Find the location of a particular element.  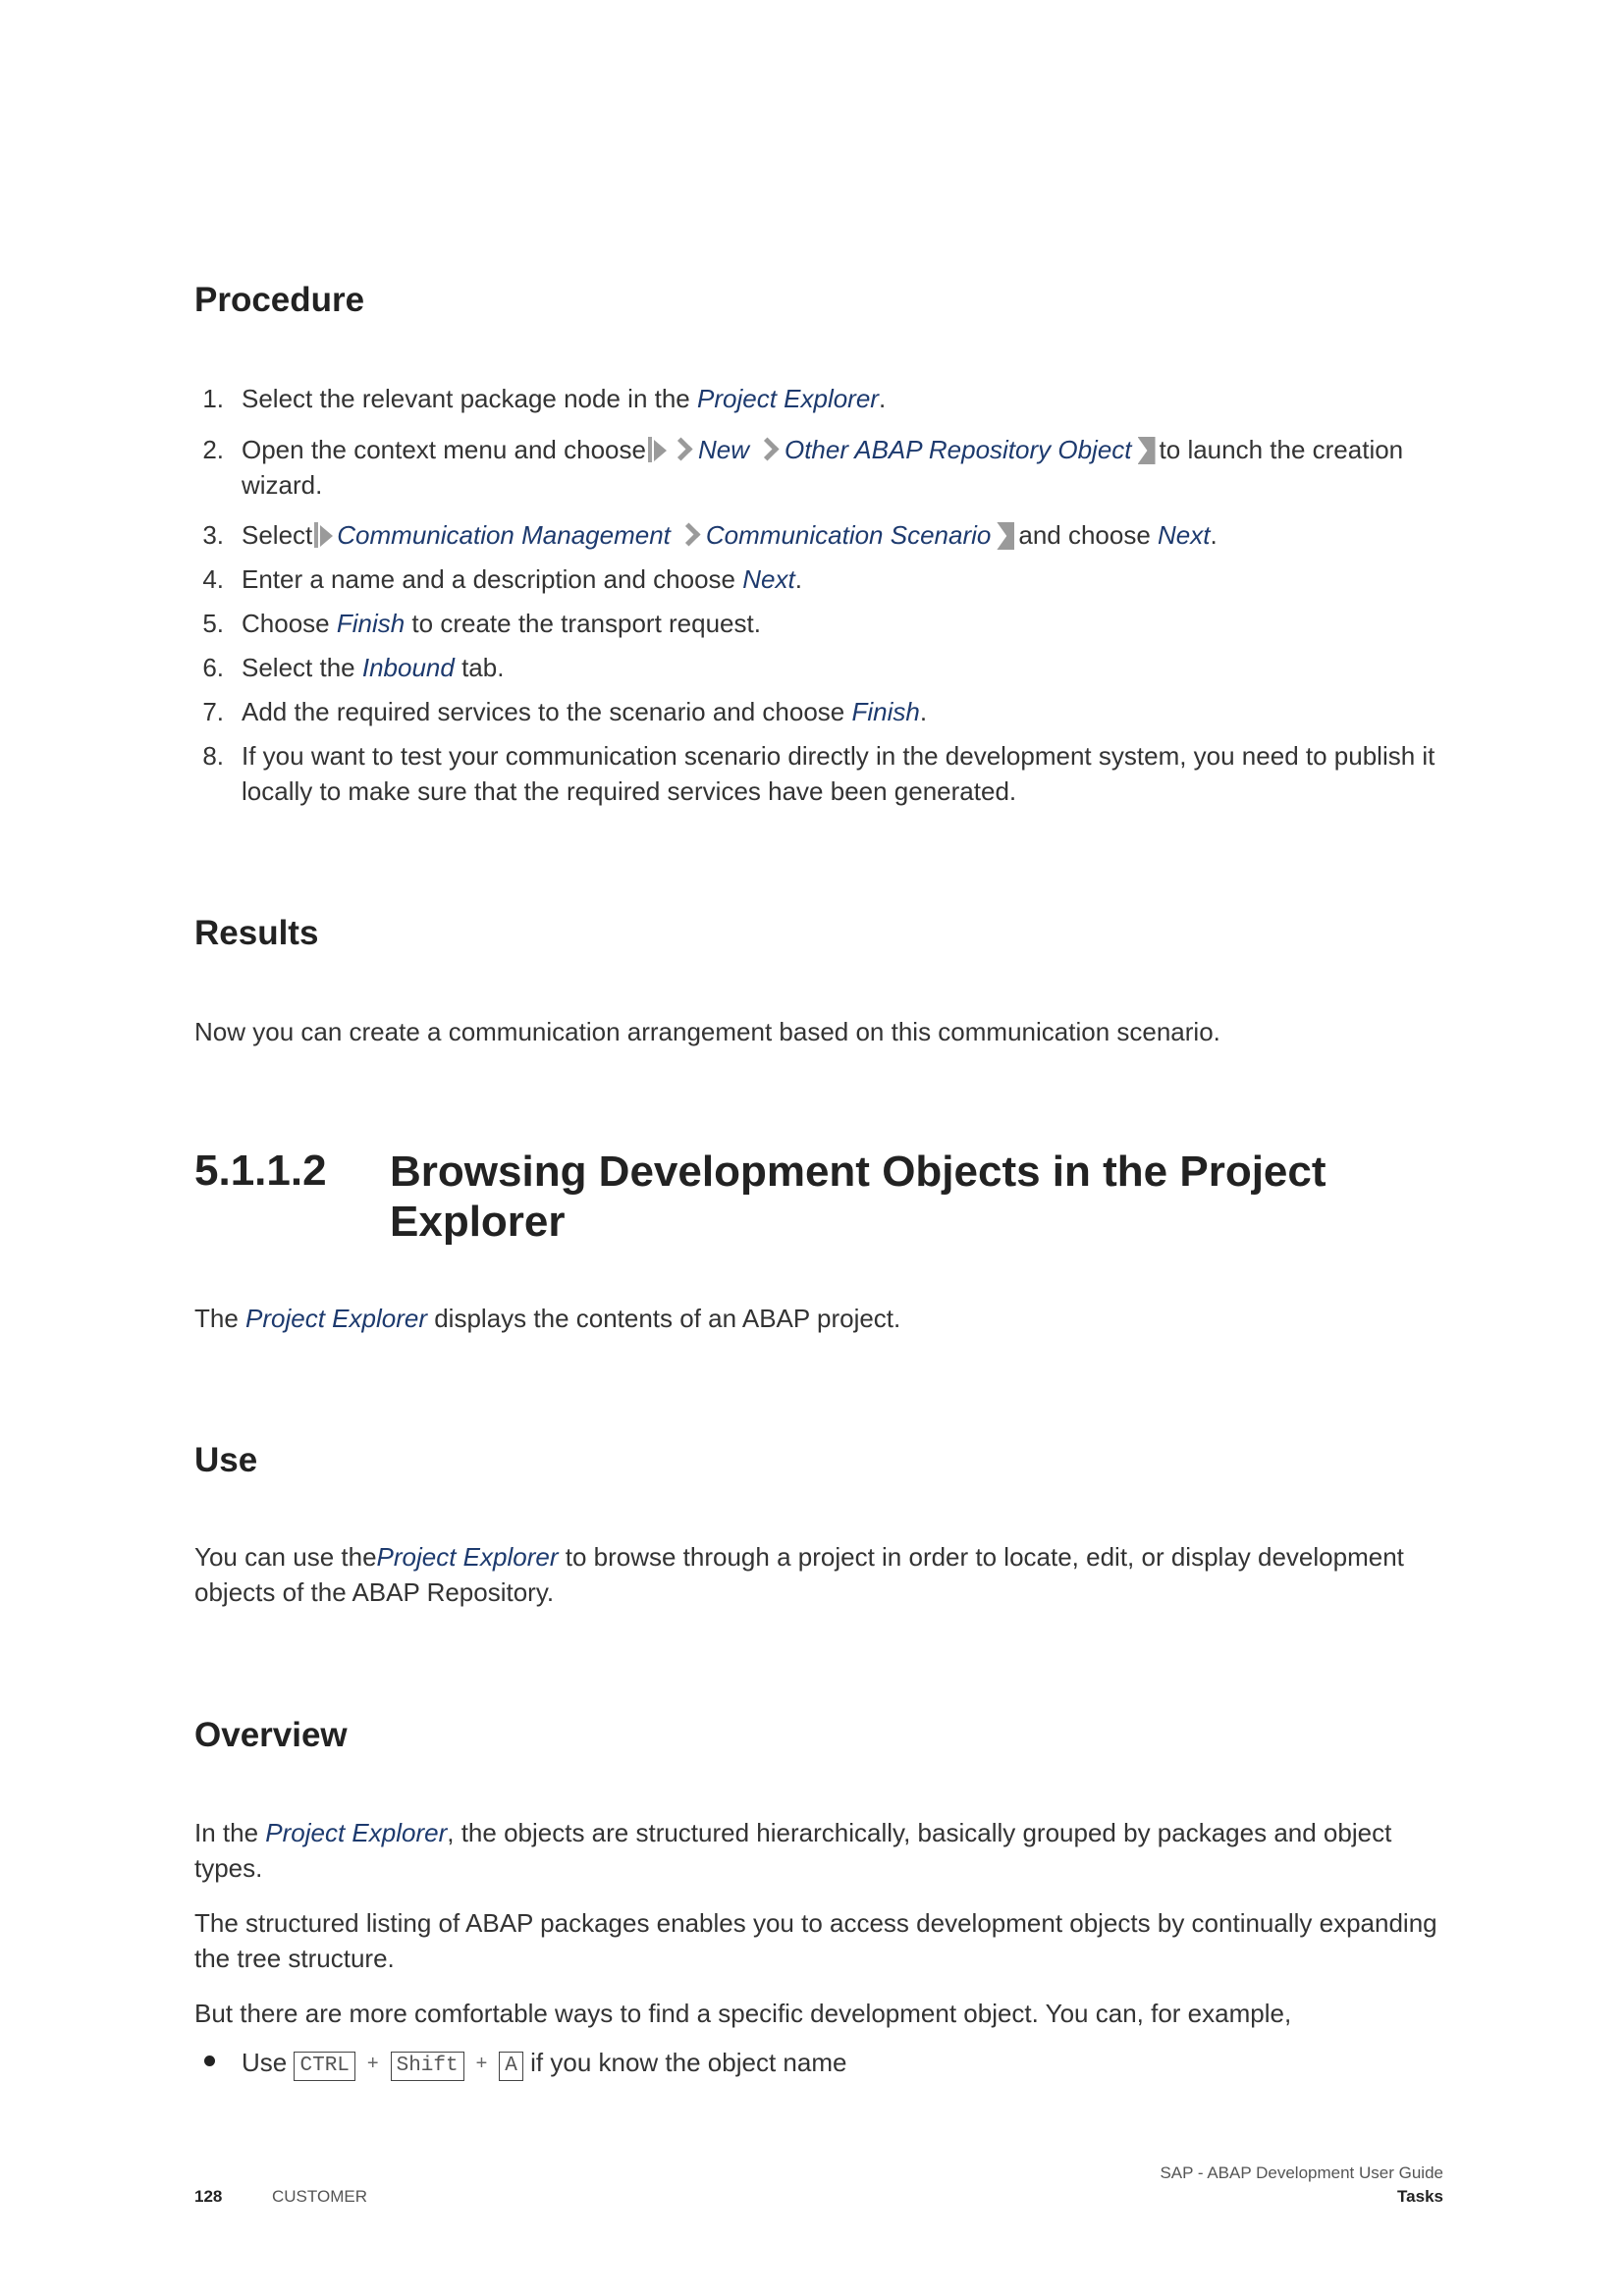

bullet-text: if you know the object name is located at coordinates (688, 2062).